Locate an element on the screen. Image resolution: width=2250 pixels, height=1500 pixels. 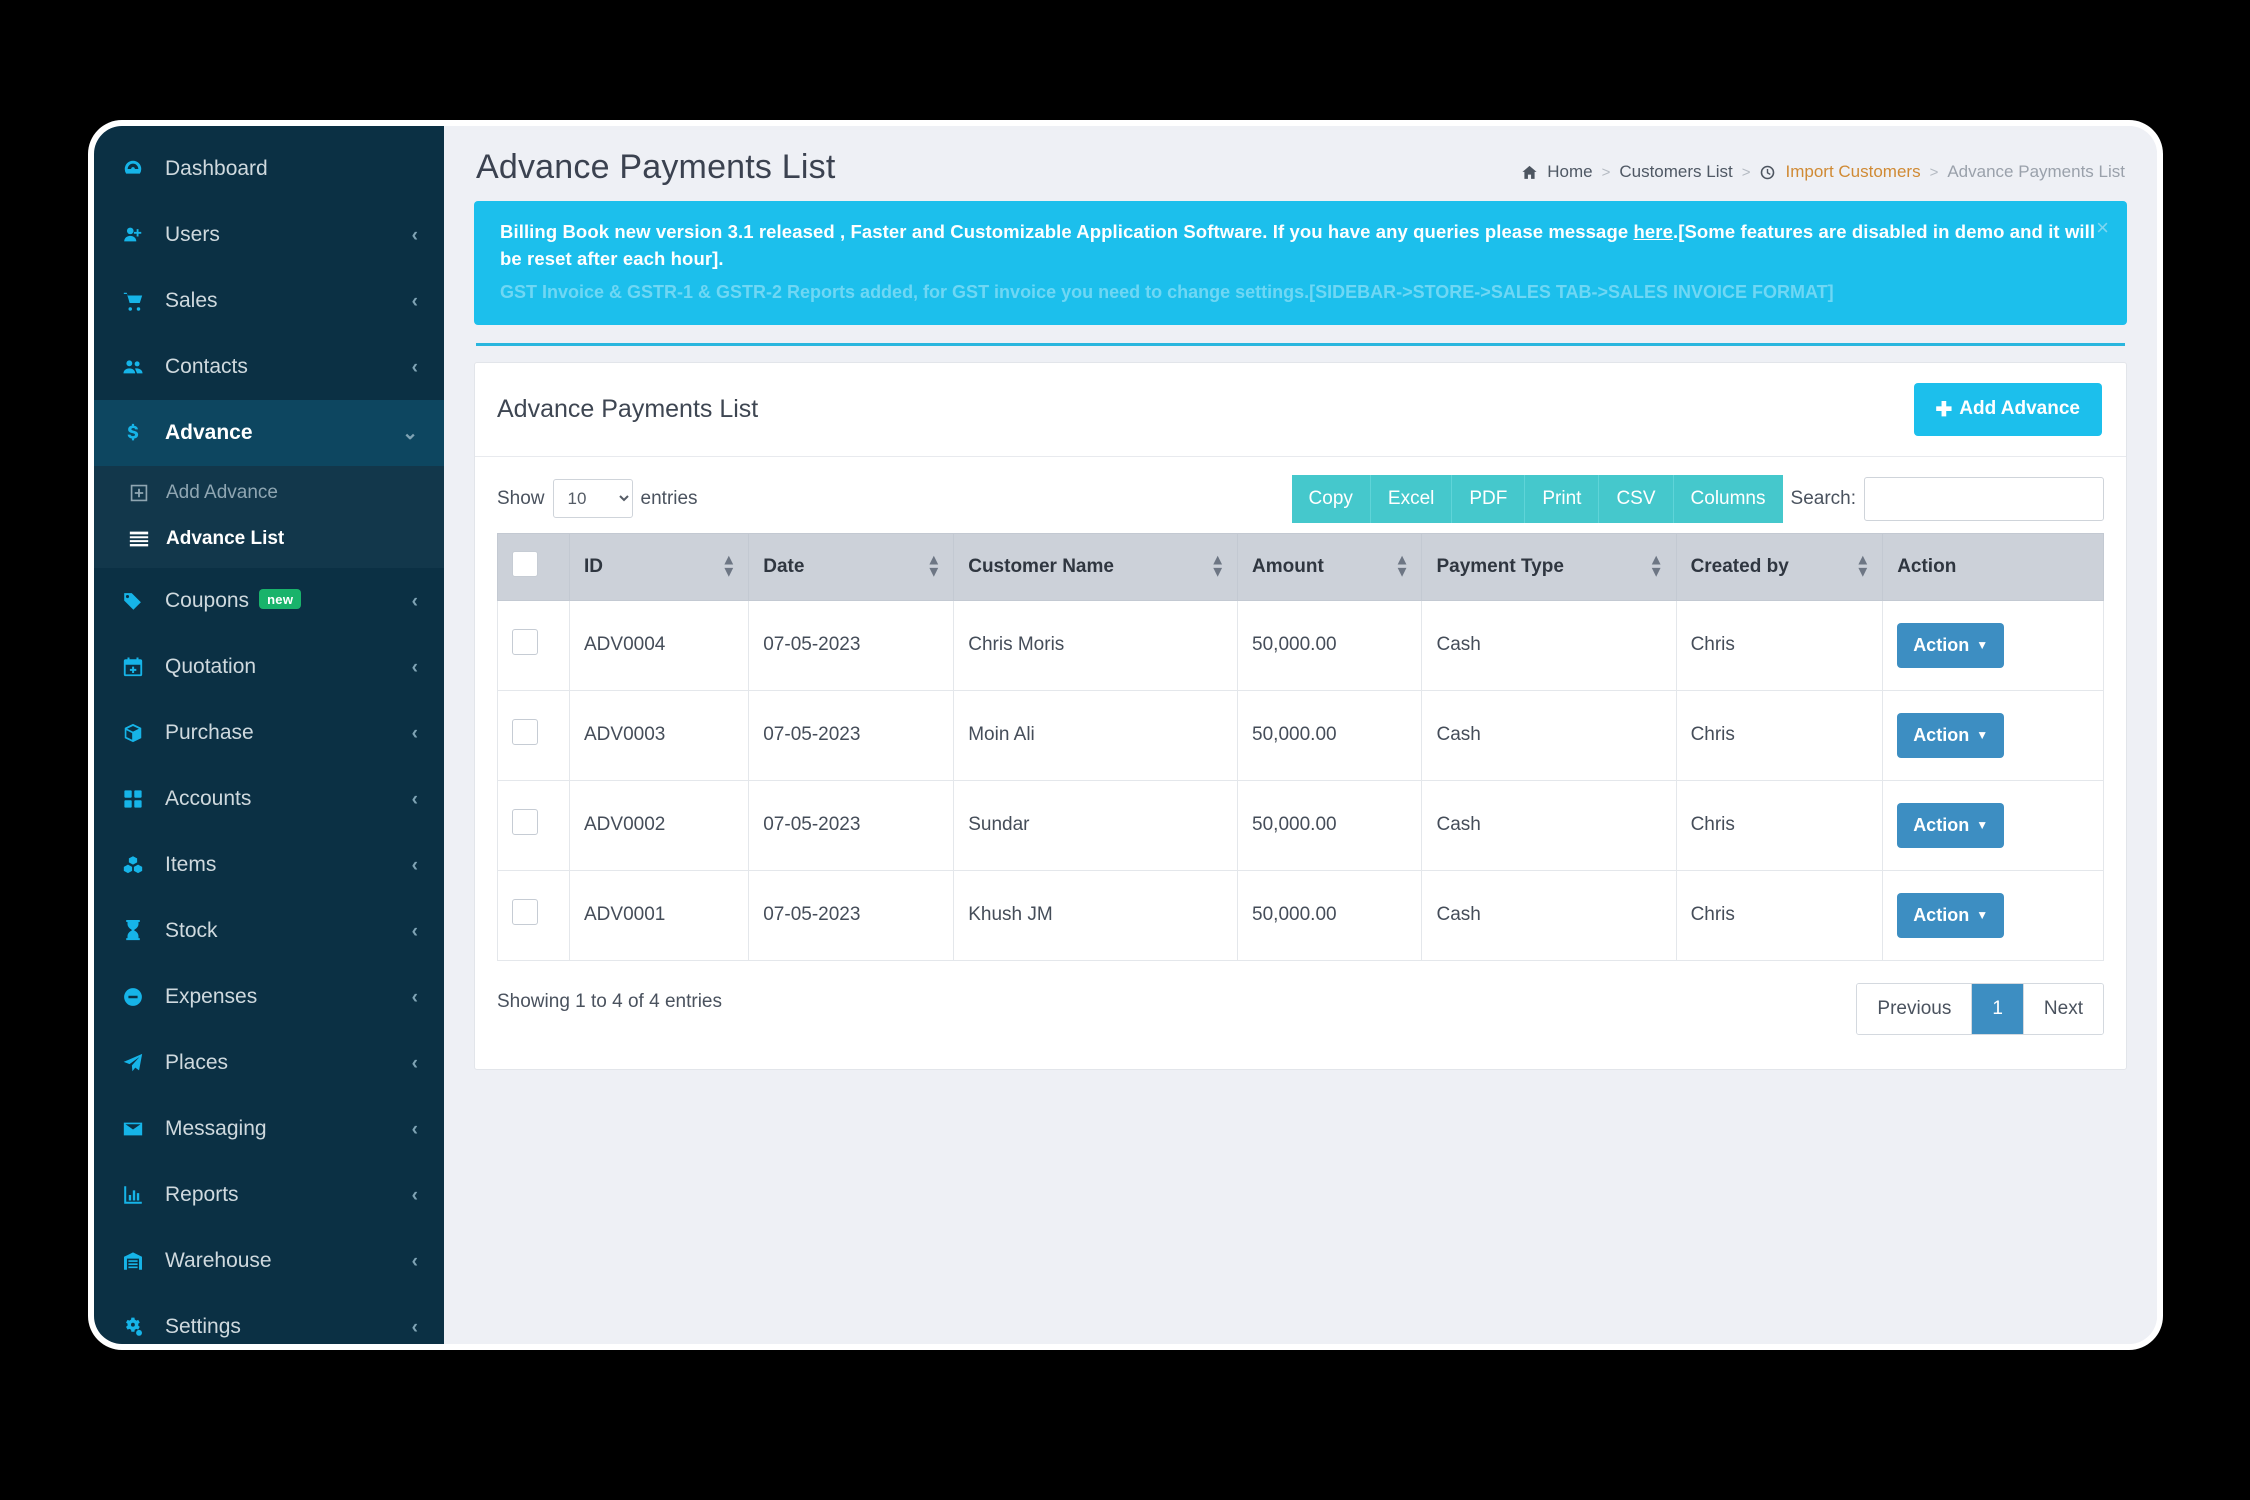
search-control: Search: is located at coordinates (1947, 498).